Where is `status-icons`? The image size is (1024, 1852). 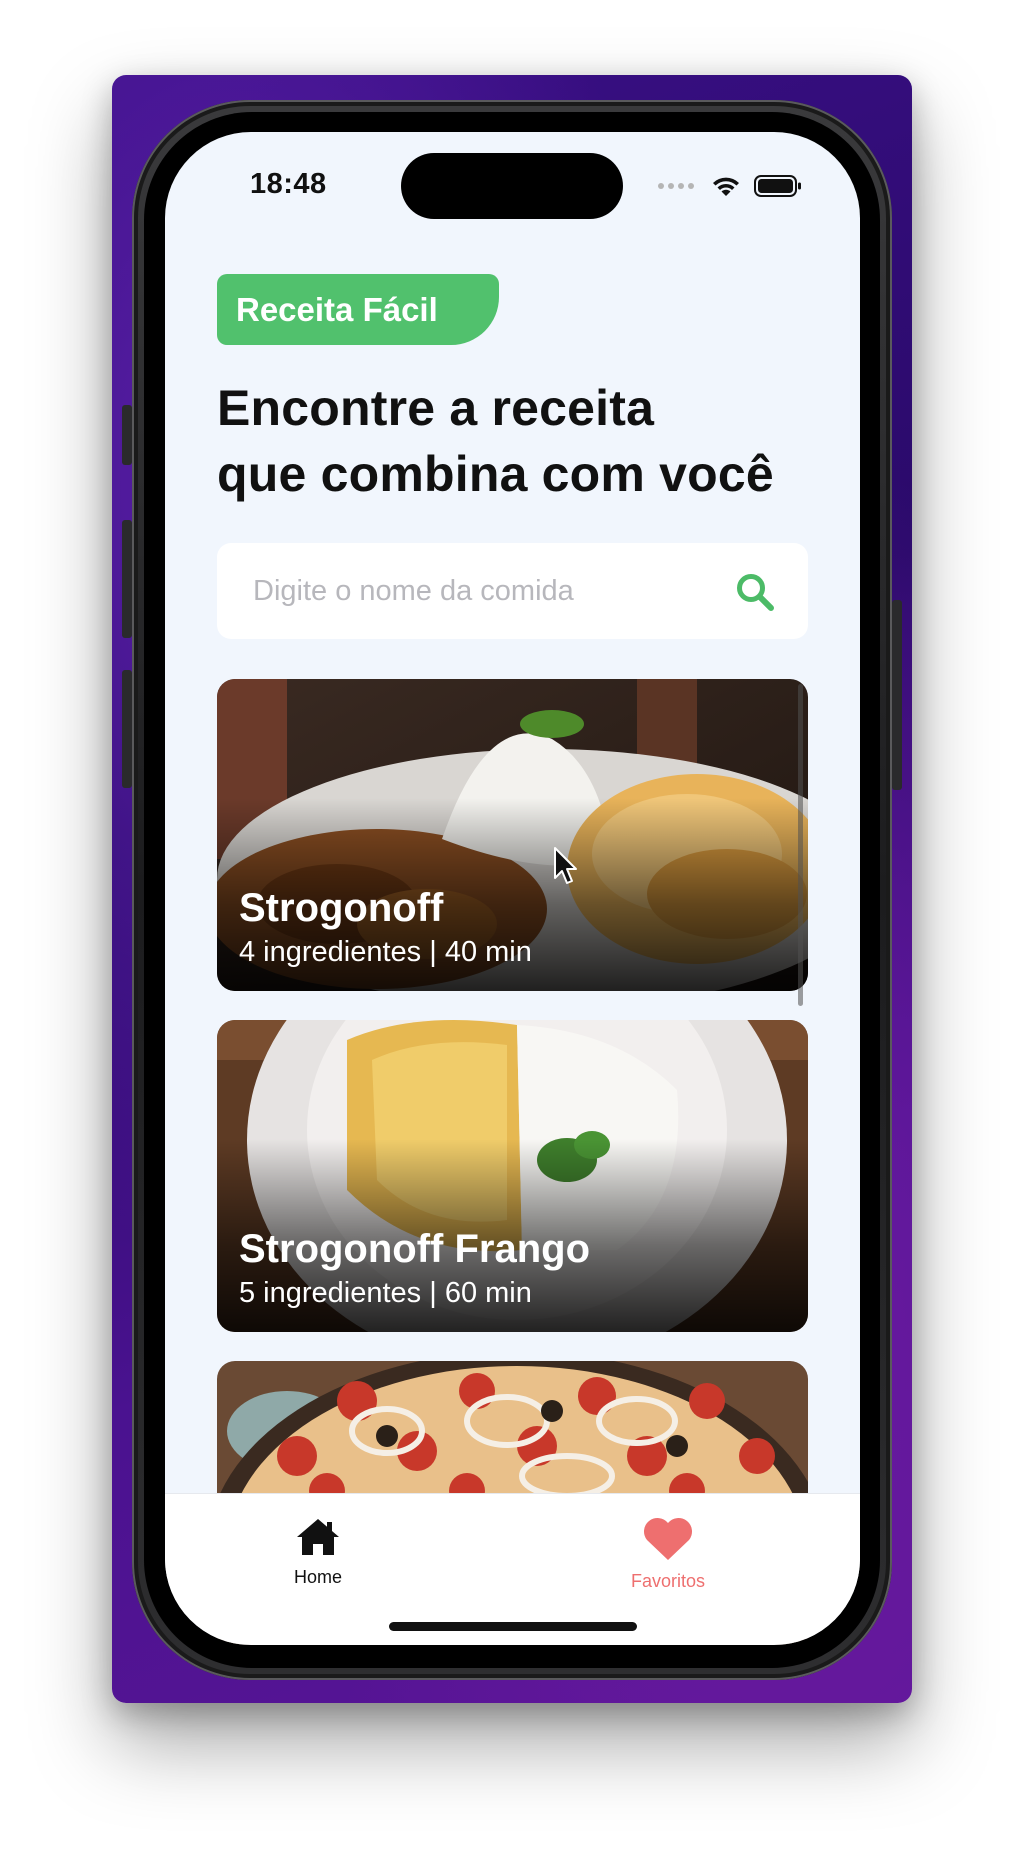 status-icons is located at coordinates (730, 186).